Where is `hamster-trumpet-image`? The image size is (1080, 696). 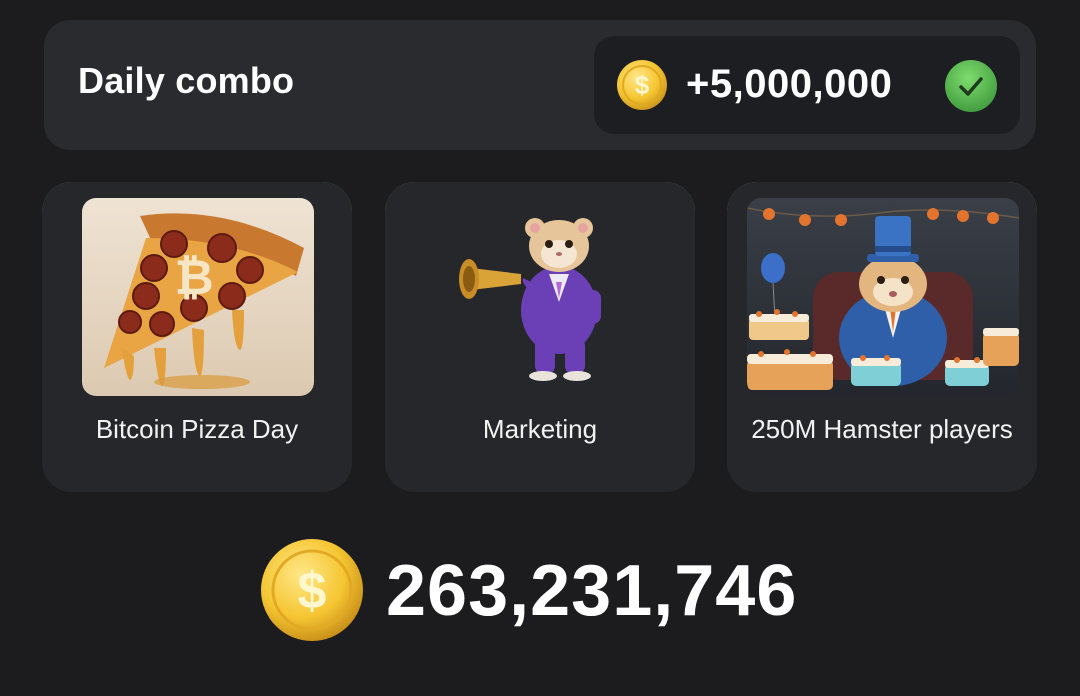
hamster-trumpet-image is located at coordinates (541, 297).